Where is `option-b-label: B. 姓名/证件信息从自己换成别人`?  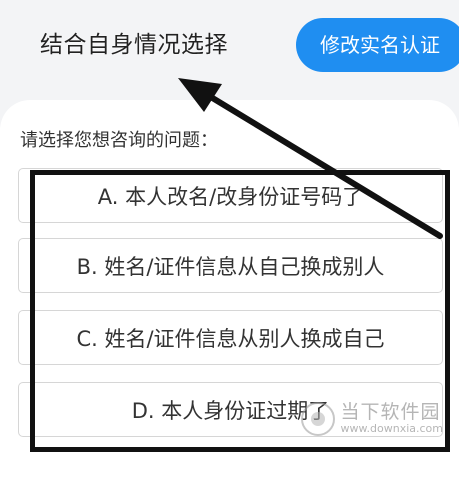 option-b-label: B. 姓名/证件信息从自己换成别人 is located at coordinates (230, 266).